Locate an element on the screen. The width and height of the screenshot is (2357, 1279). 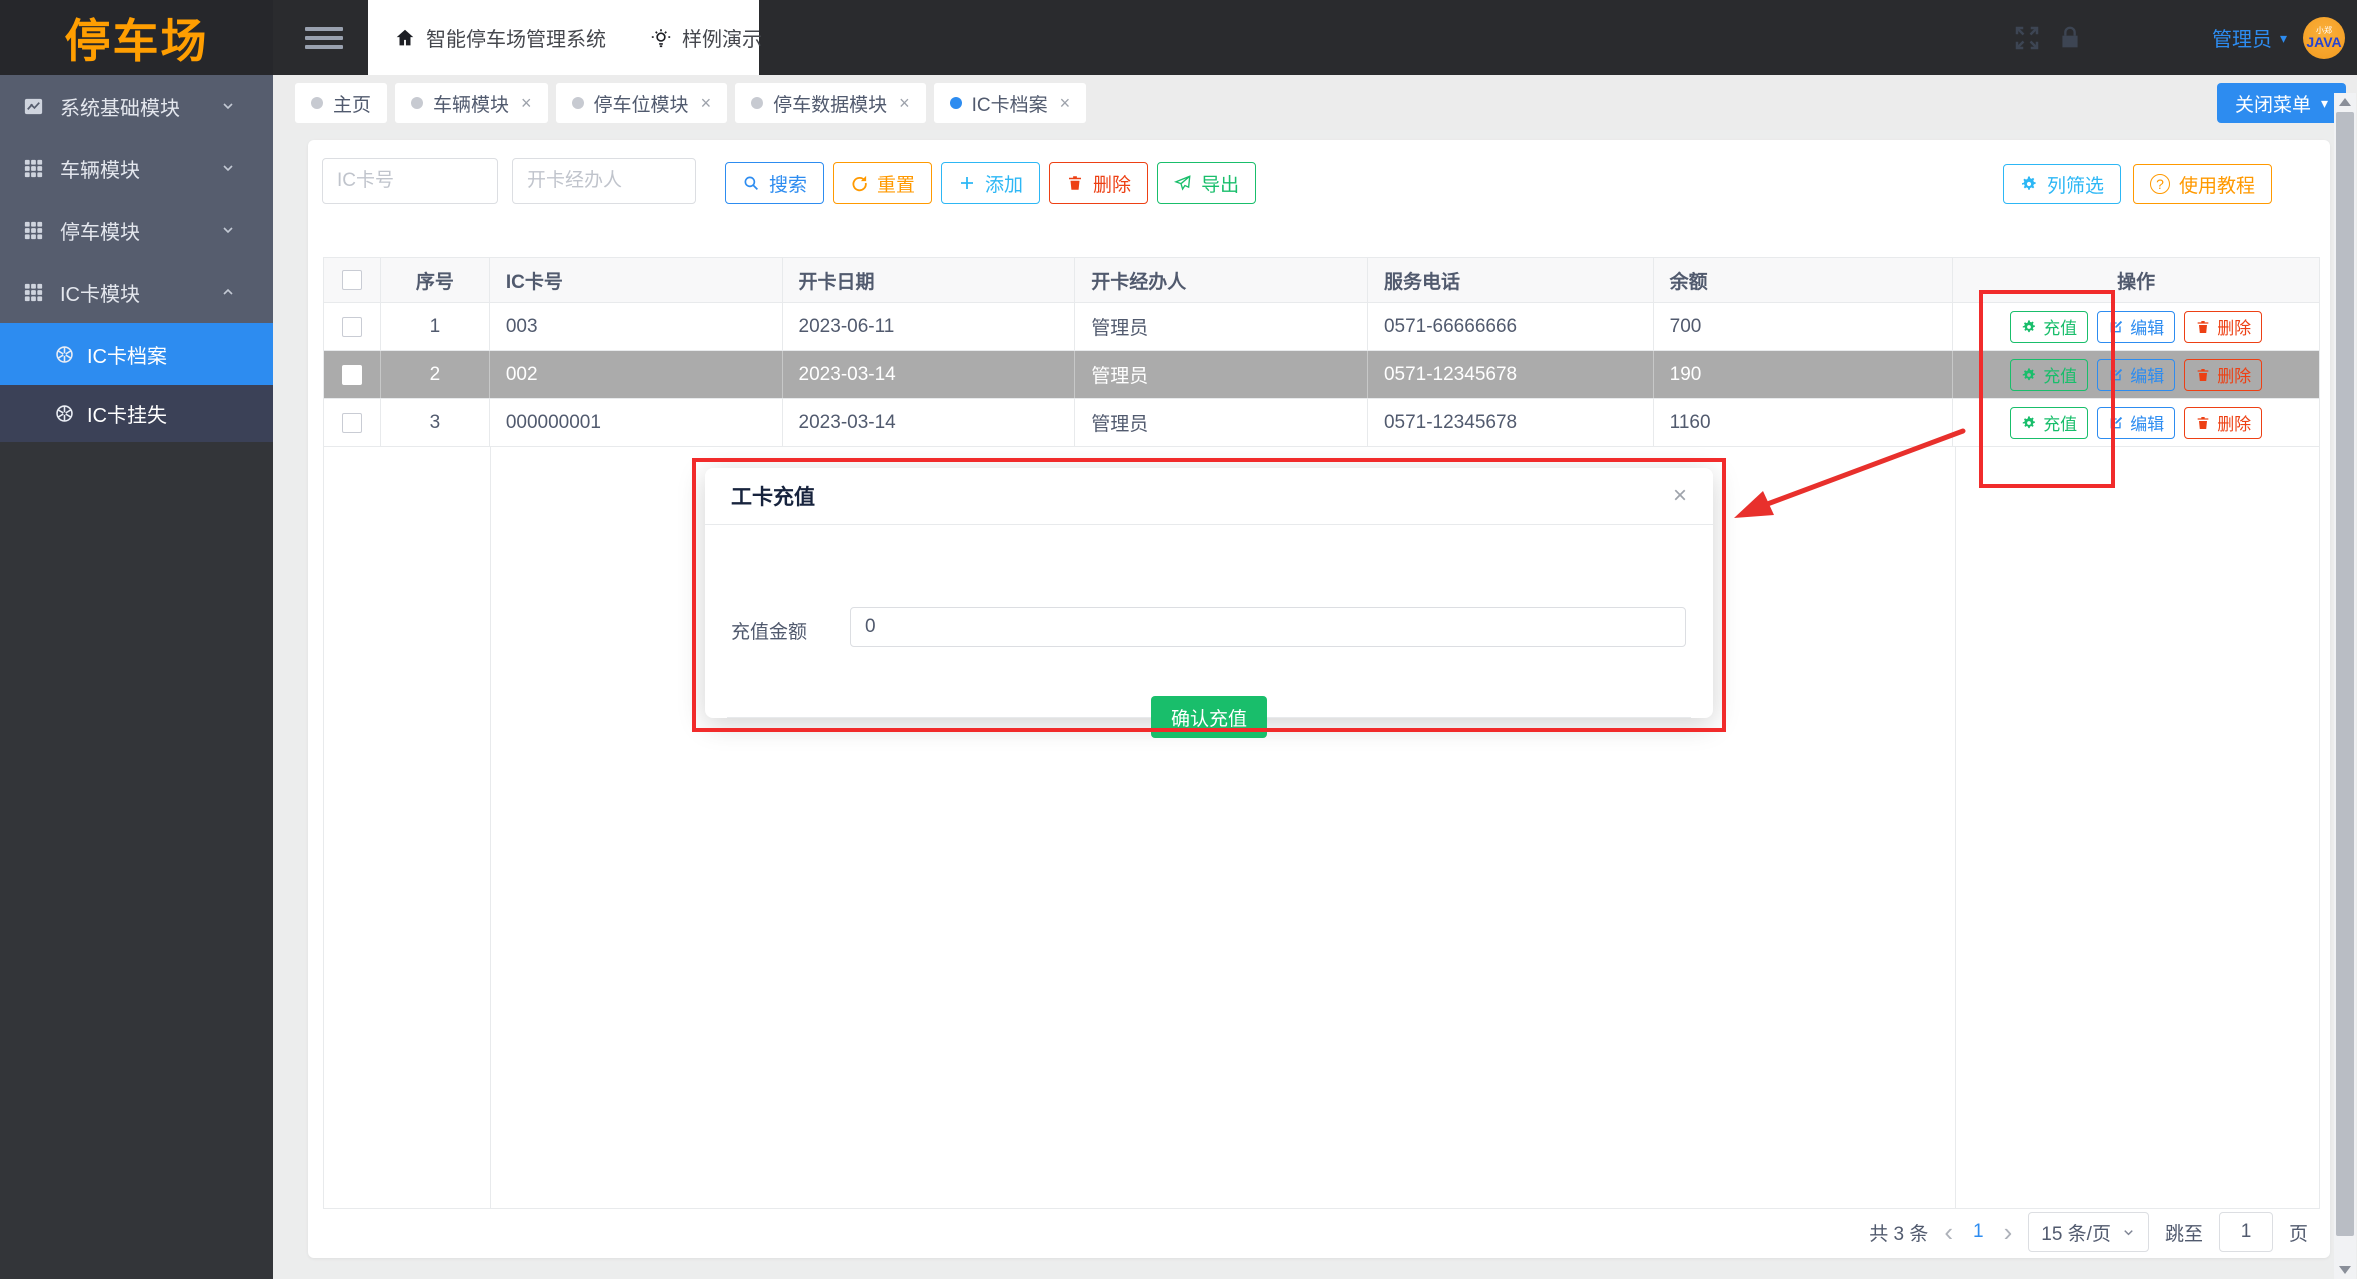
close-menu-button: 关闭菜单 ▾ is located at coordinates (2281, 103).